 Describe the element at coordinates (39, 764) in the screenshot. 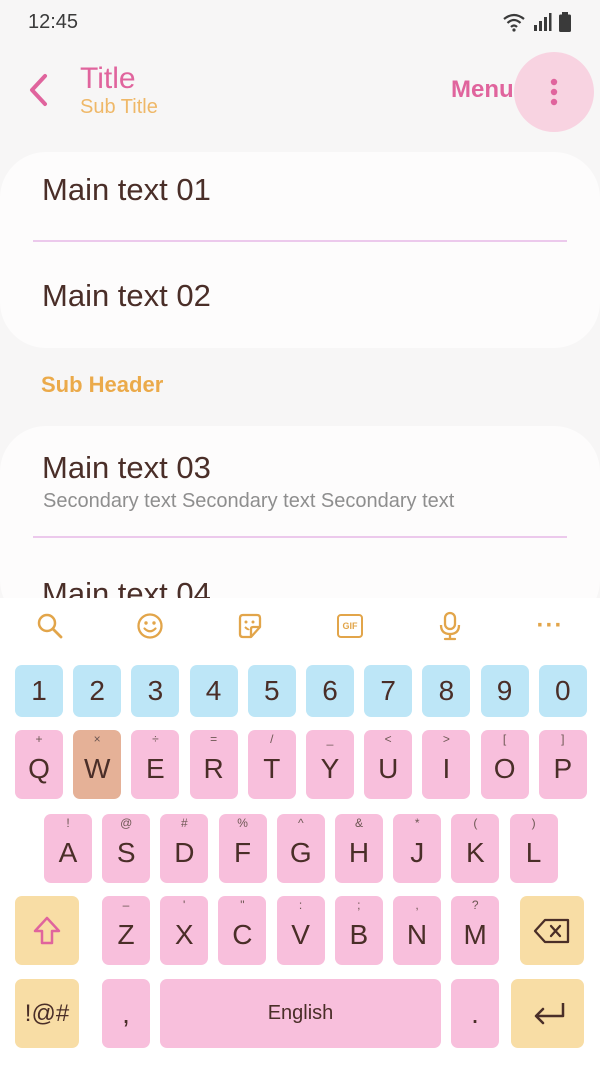

I see `key-q: + Q` at that location.